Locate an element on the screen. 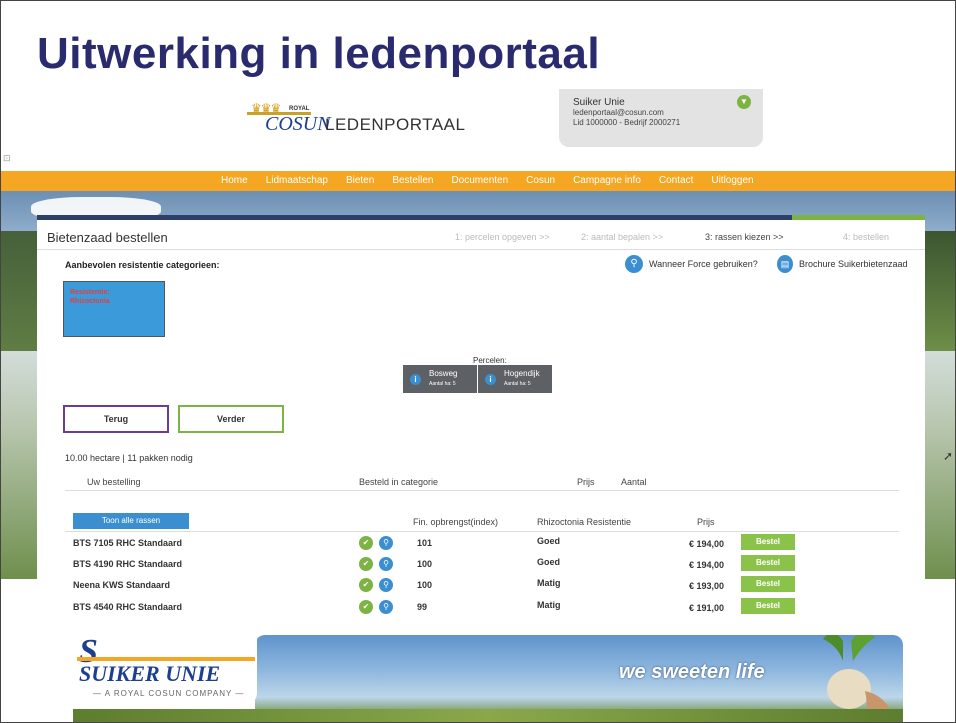 The image size is (956, 723). list-header-yield: Fin. opbrengst(index) is located at coordinates (456, 522).